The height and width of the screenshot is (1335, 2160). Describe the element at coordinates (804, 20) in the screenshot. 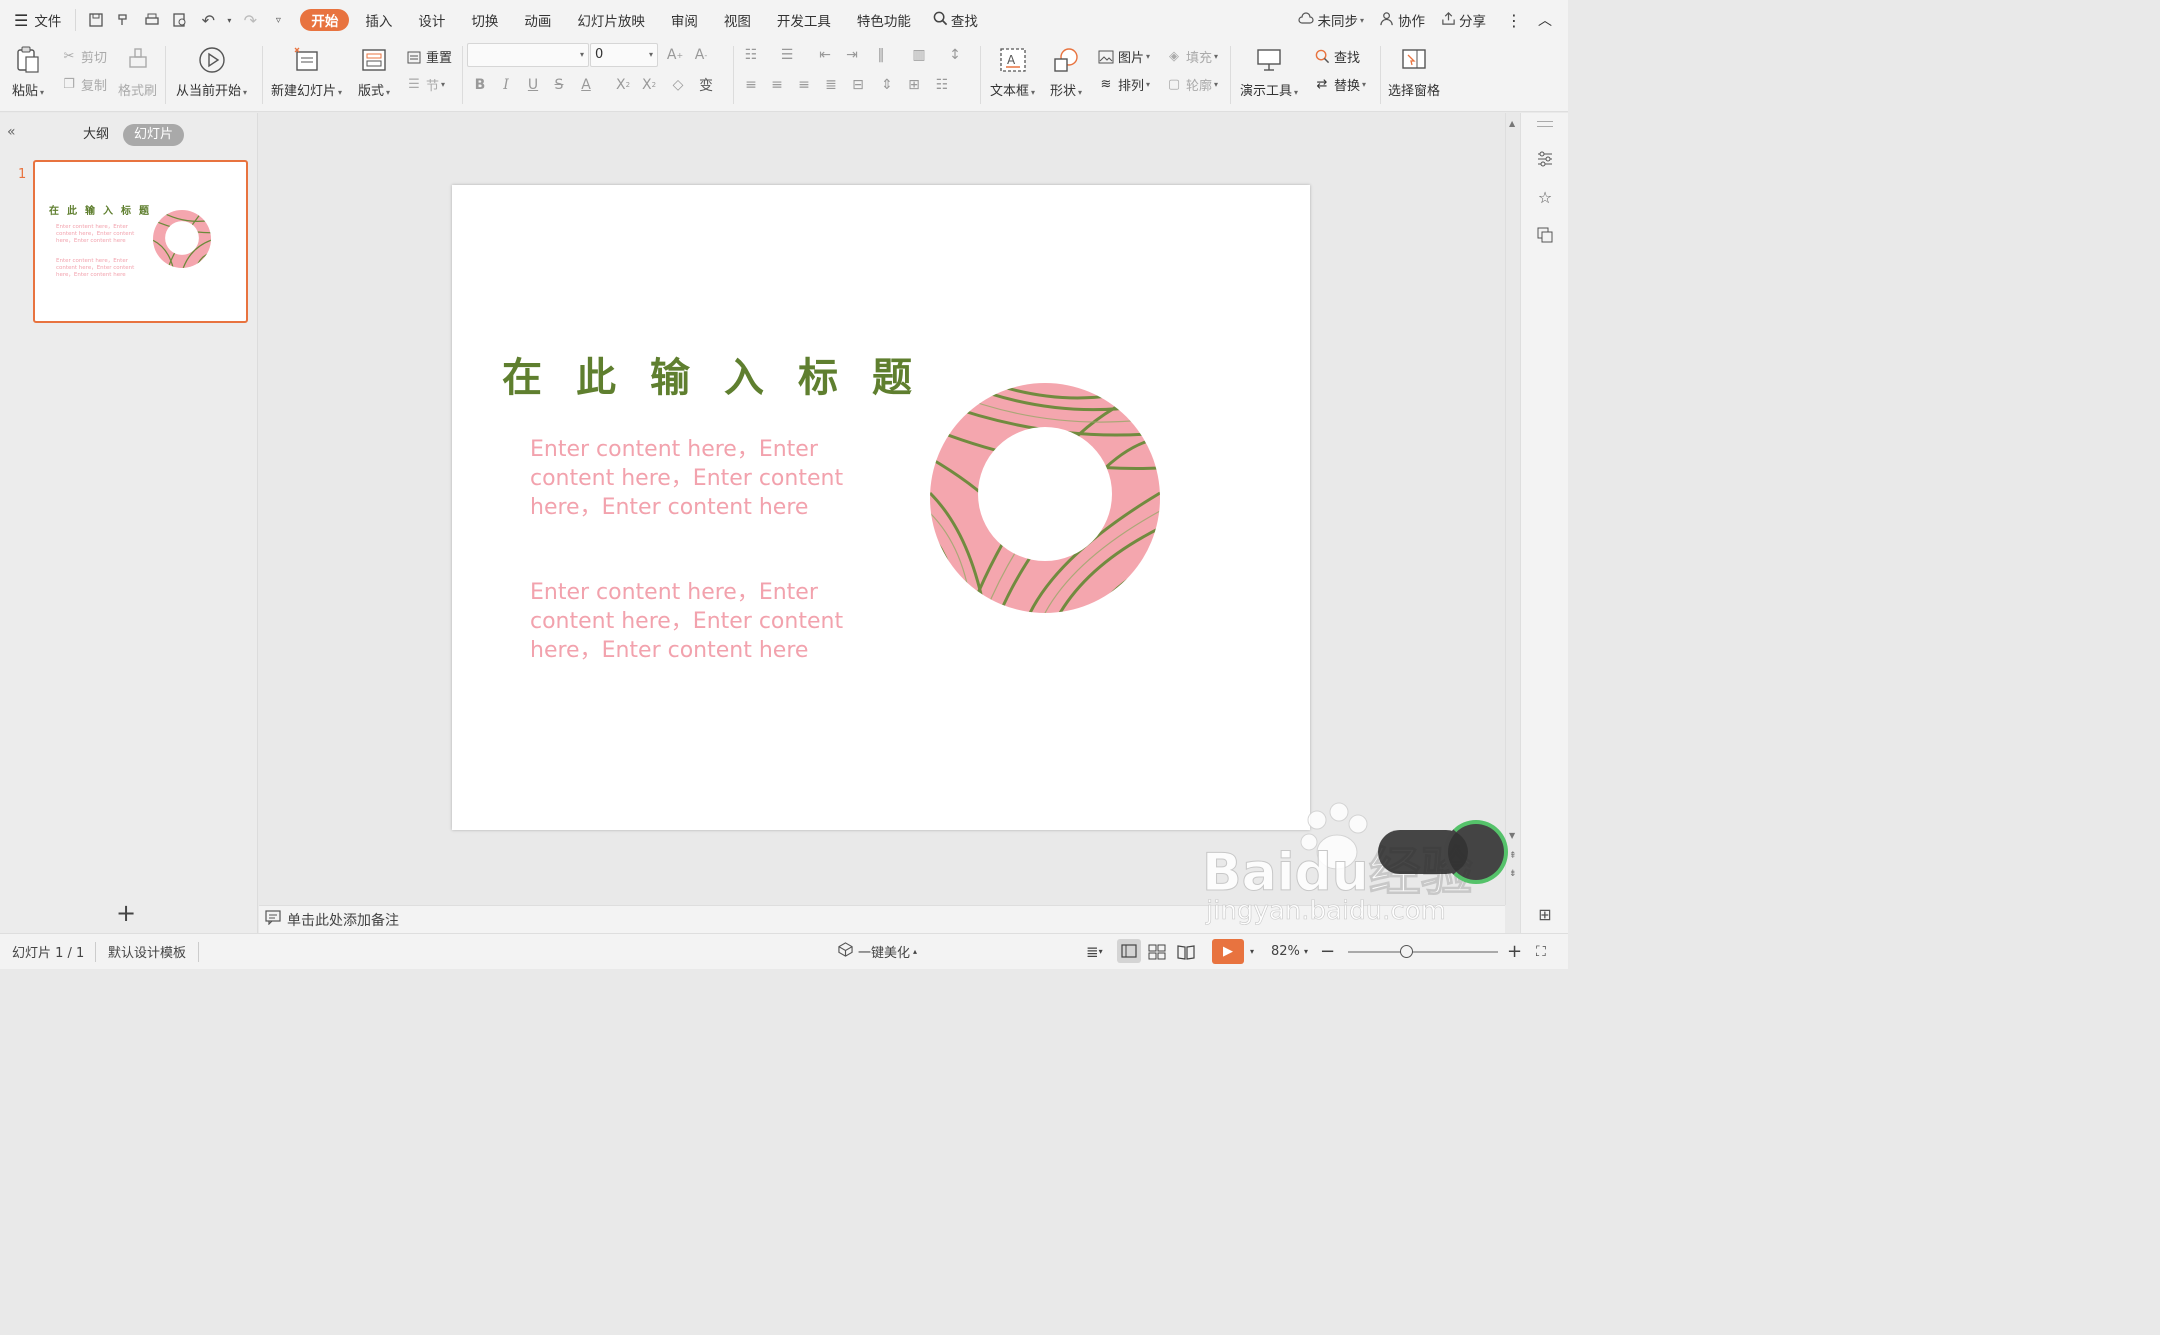

I see `tab-developer: 开发工具` at that location.